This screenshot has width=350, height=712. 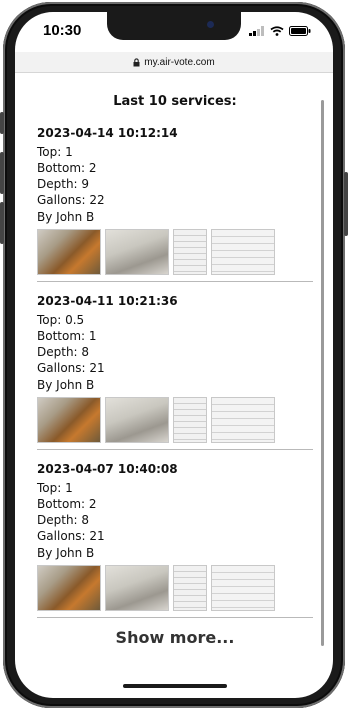 I want to click on url-text: my.air-vote.com, so click(x=179, y=62).